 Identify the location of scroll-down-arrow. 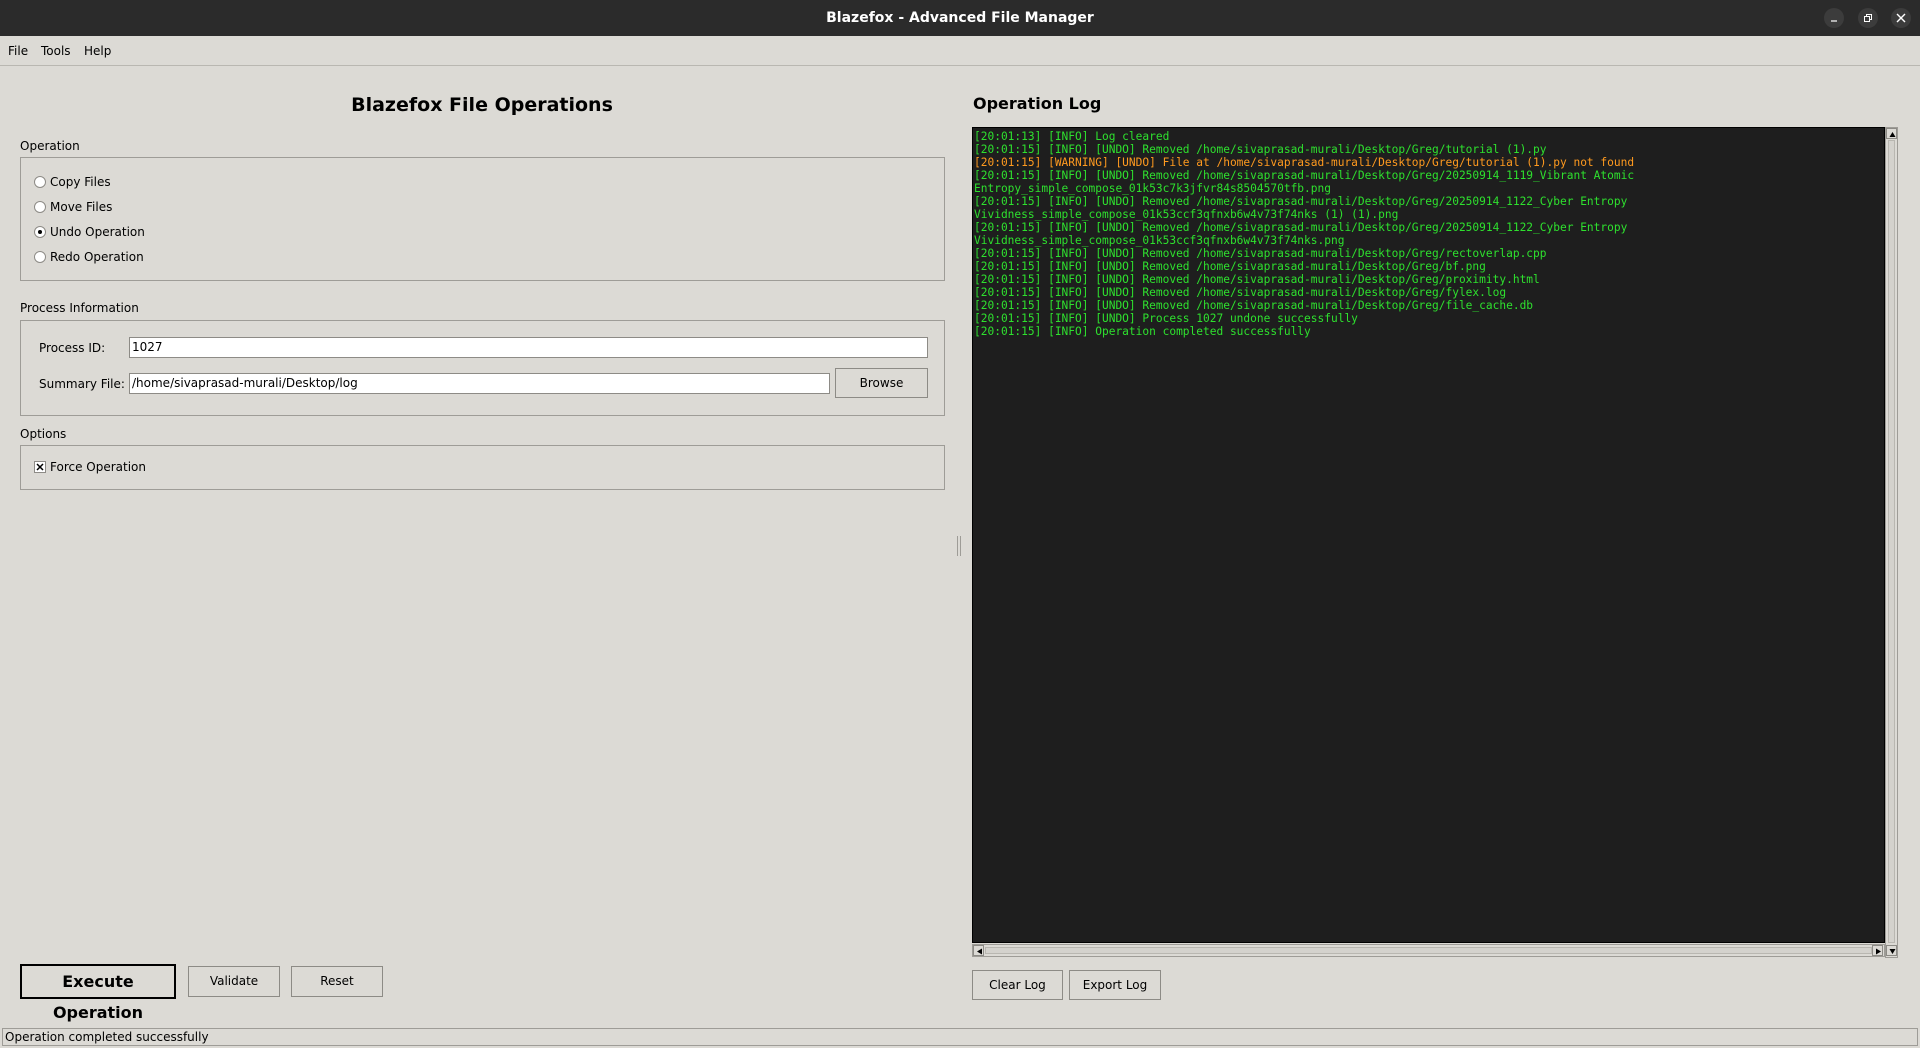
(1891, 950).